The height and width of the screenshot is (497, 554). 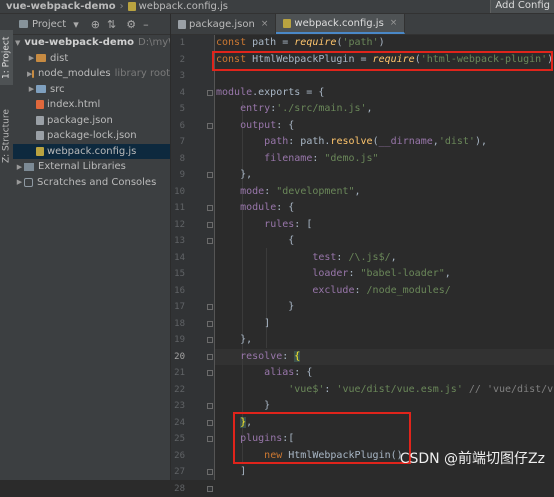 I want to click on tree-item: package.json, so click(x=91, y=121).